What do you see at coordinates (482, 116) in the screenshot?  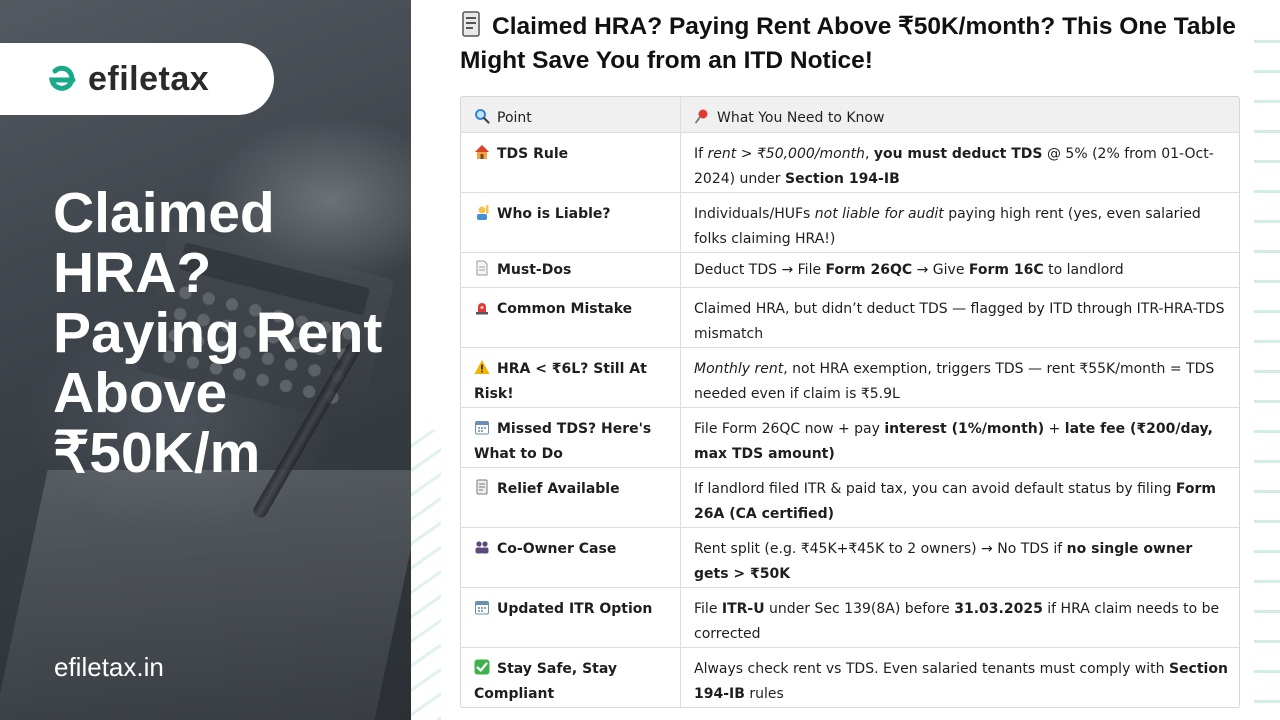 I see `magnifier-icon` at bounding box center [482, 116].